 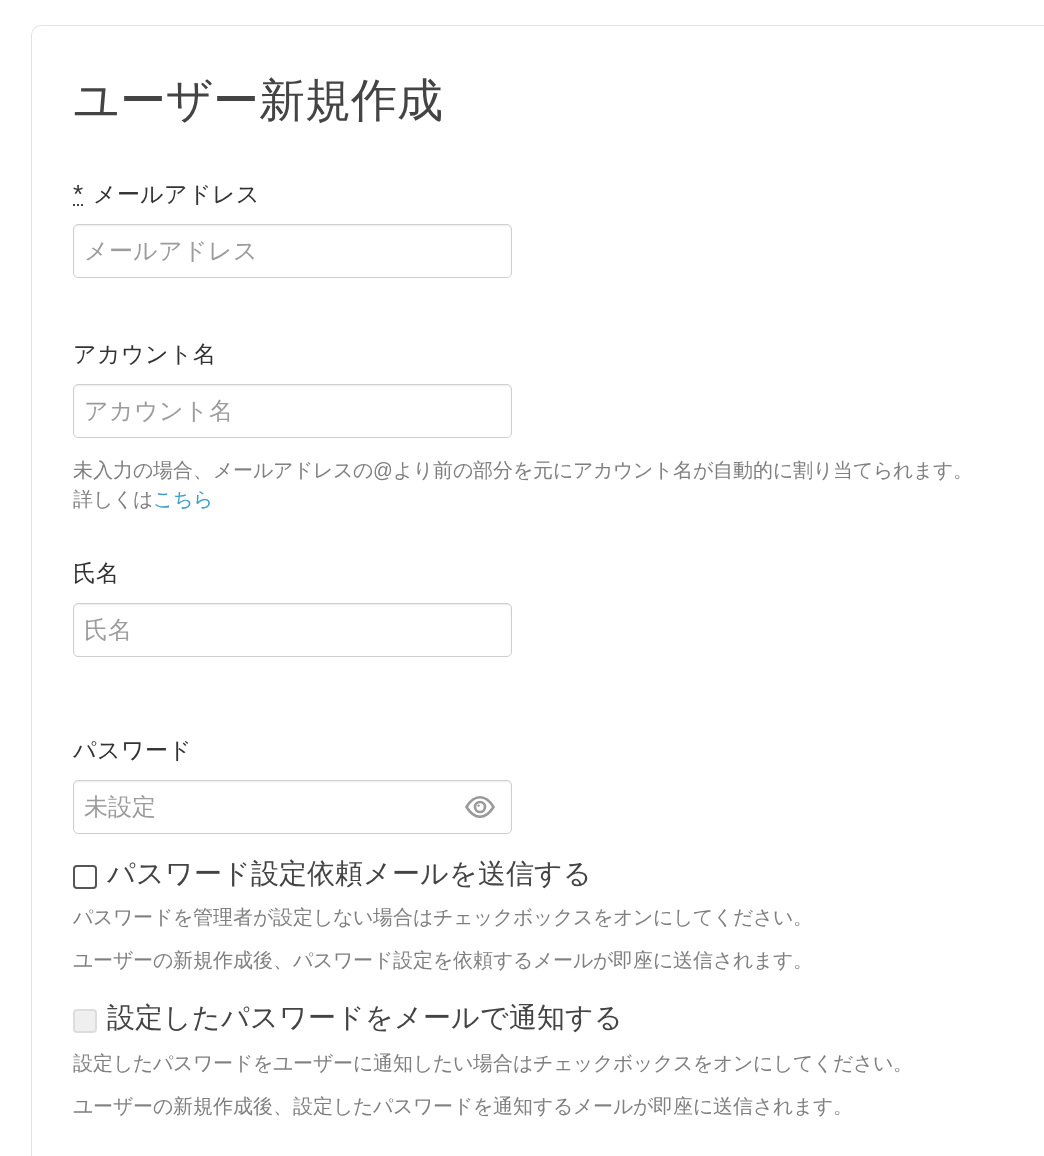 I want to click on page-title: ユーザー新規作成, so click(x=258, y=100).